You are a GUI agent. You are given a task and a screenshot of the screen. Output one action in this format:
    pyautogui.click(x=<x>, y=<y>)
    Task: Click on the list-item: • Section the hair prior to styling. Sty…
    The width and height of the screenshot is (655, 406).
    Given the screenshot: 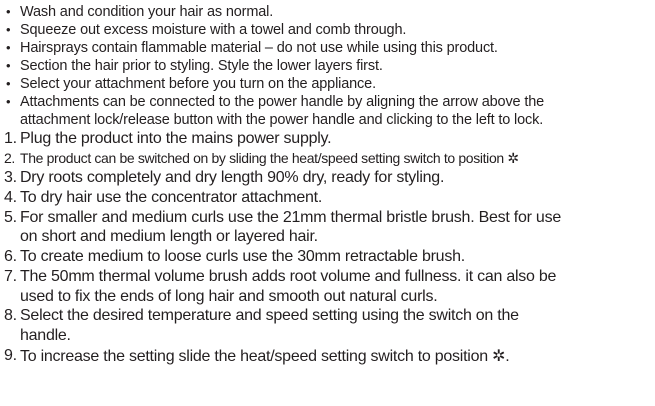 What is the action you would take?
    pyautogui.click(x=327, y=66)
    